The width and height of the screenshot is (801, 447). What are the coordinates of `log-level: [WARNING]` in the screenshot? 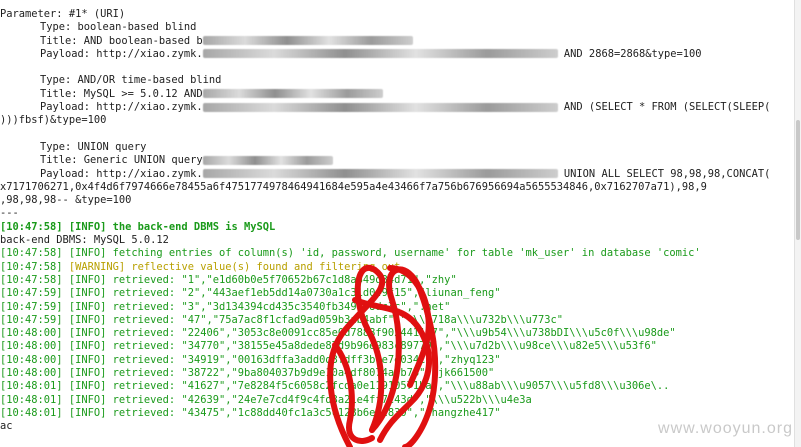 It's located at (97, 266).